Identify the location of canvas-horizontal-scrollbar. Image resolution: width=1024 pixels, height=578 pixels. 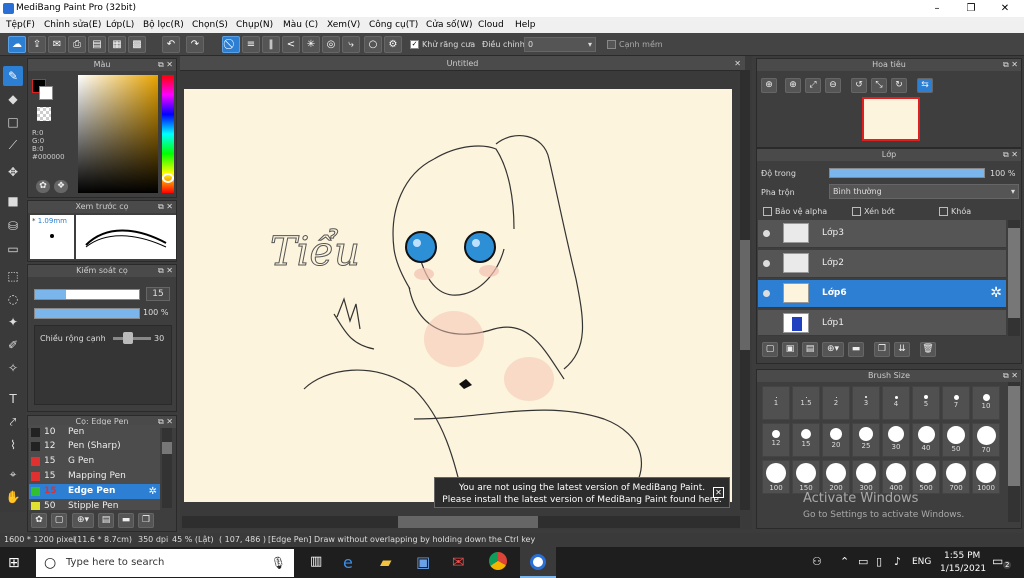
(461, 522).